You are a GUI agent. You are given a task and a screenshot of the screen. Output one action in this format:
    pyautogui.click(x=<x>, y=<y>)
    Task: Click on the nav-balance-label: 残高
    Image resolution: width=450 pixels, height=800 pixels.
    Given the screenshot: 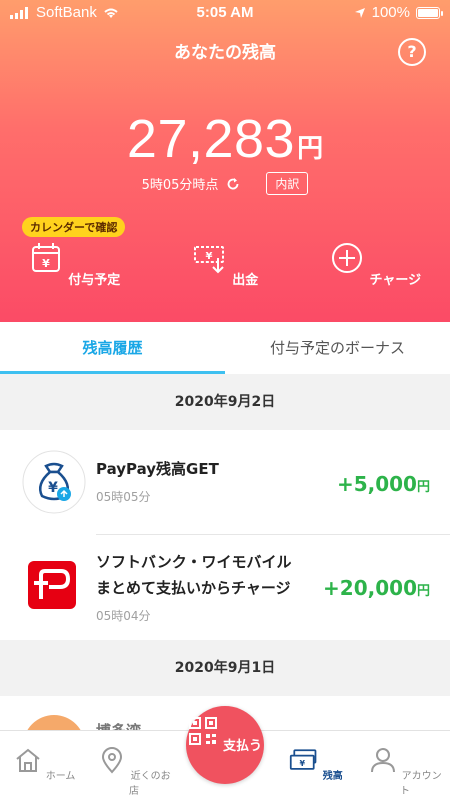 What is the action you would take?
    pyautogui.click(x=332, y=776)
    